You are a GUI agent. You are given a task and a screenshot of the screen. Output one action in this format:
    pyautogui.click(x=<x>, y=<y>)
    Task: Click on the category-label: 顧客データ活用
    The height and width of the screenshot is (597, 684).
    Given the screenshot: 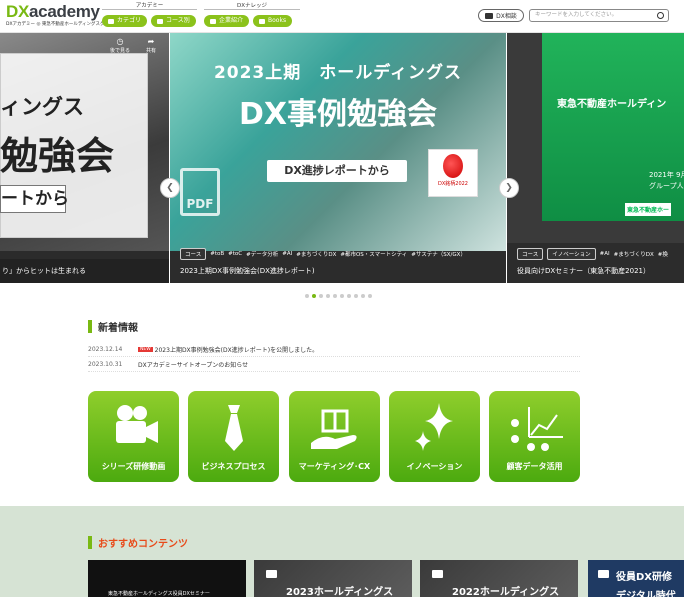 What is the action you would take?
    pyautogui.click(x=534, y=466)
    